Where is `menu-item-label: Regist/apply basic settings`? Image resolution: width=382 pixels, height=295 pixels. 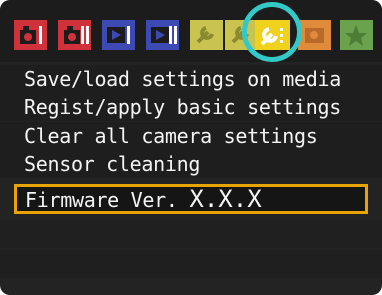
menu-item-label: Regist/apply basic settings is located at coordinates (183, 107).